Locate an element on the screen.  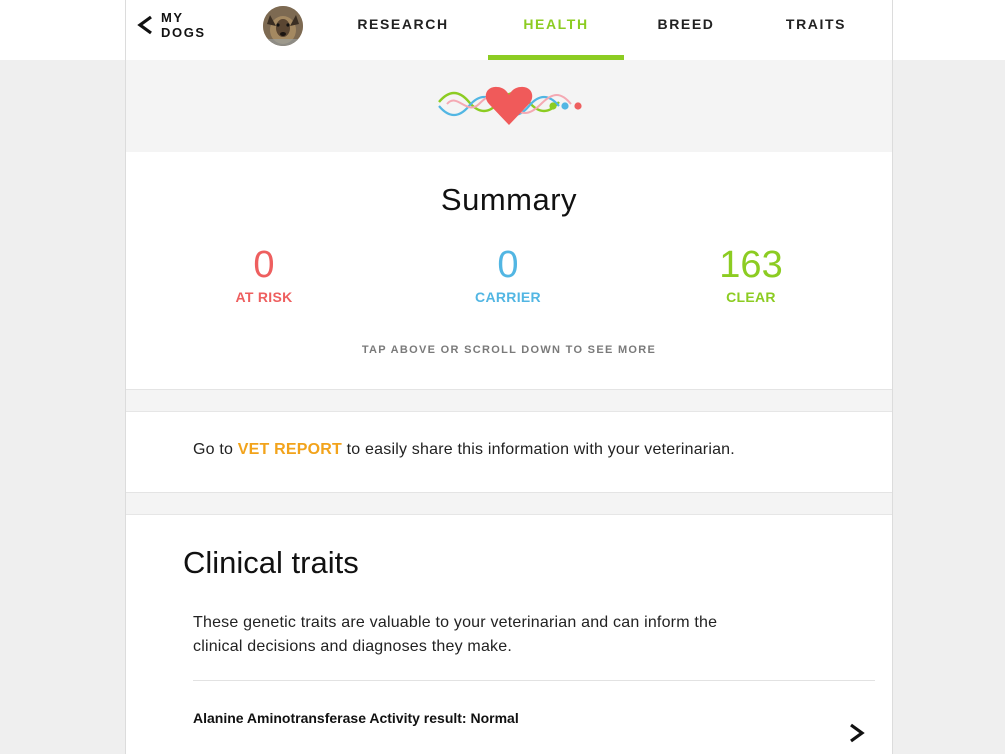
tab-research: RESEARCH is located at coordinates (403, 30).